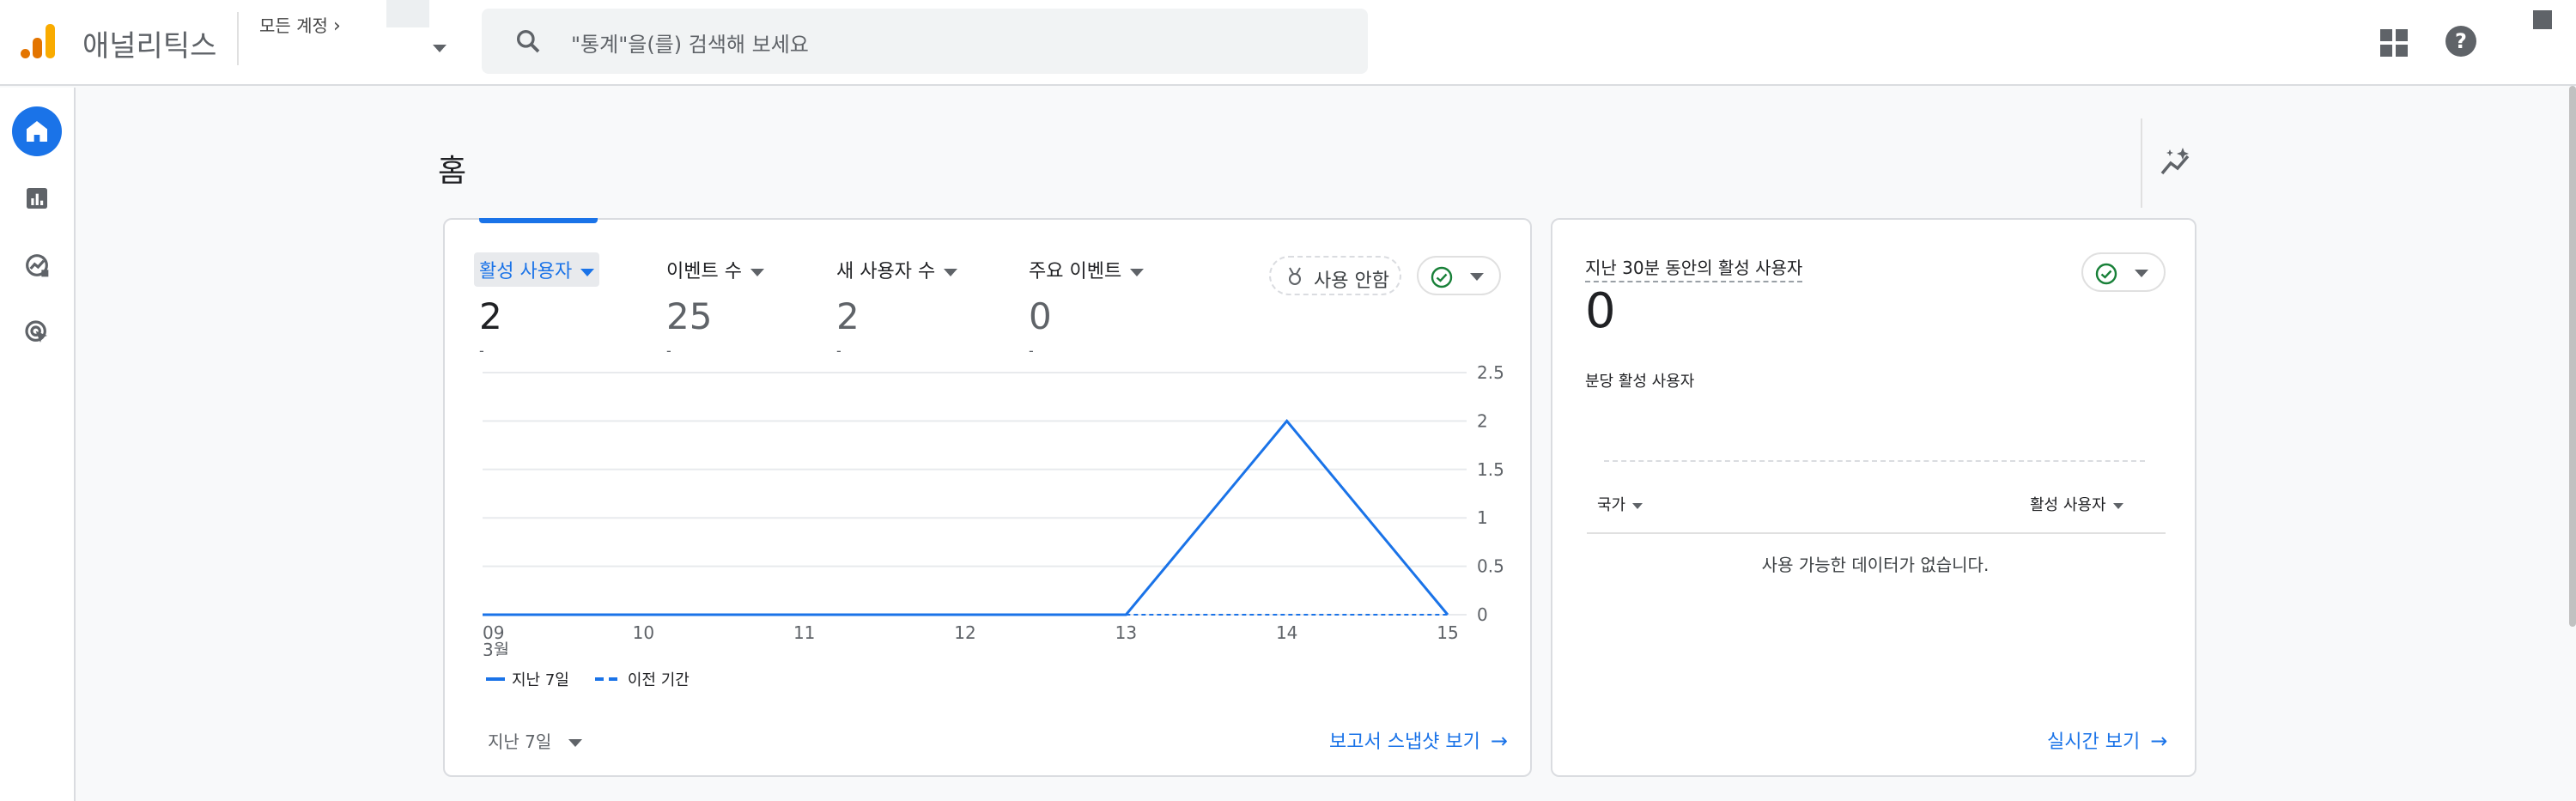  I want to click on metric-tab-event-count: 이벤트 수, so click(715, 269).